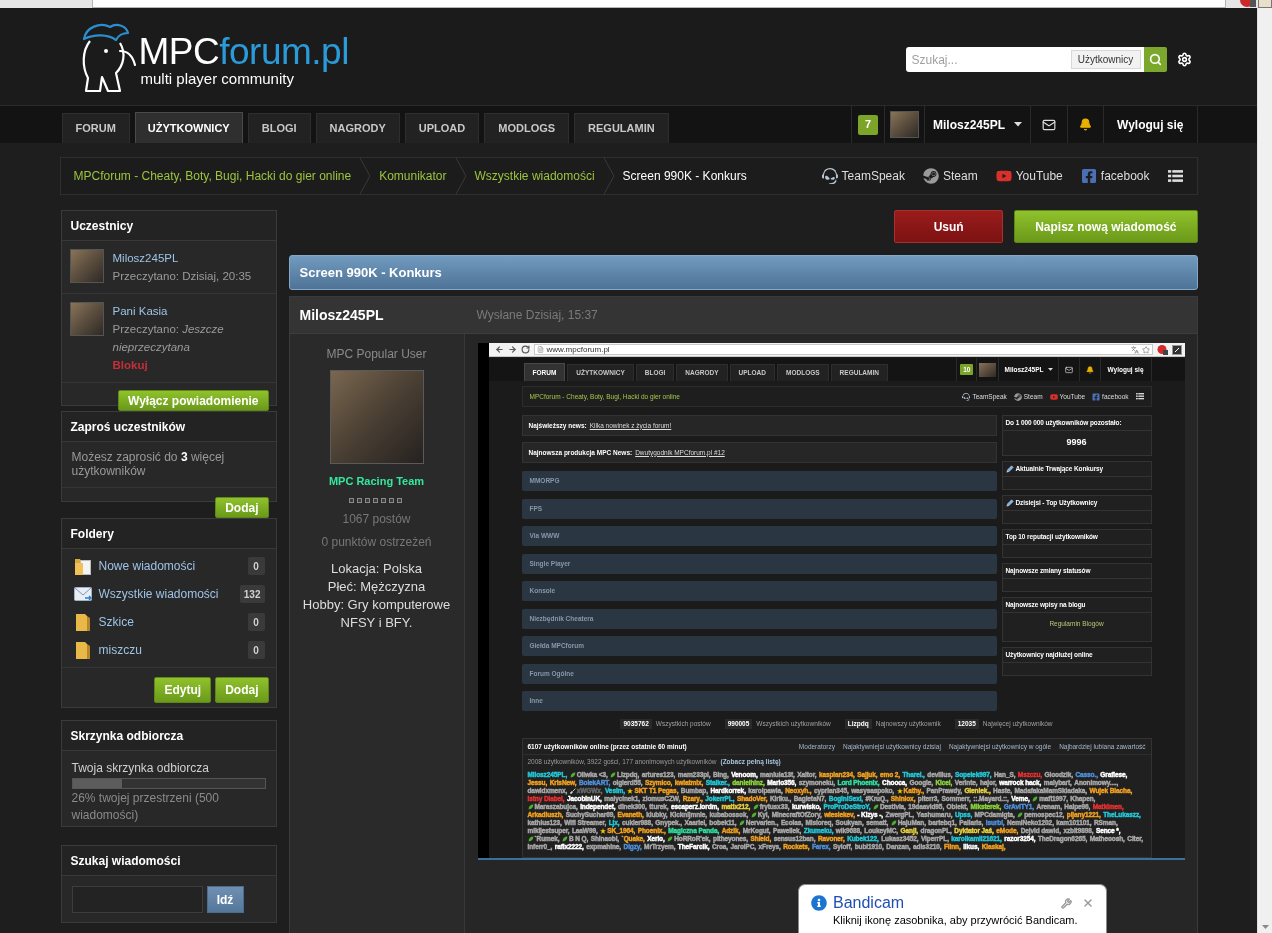 This screenshot has height=933, width=1272. I want to click on social-link: facebook, so click(1115, 176).